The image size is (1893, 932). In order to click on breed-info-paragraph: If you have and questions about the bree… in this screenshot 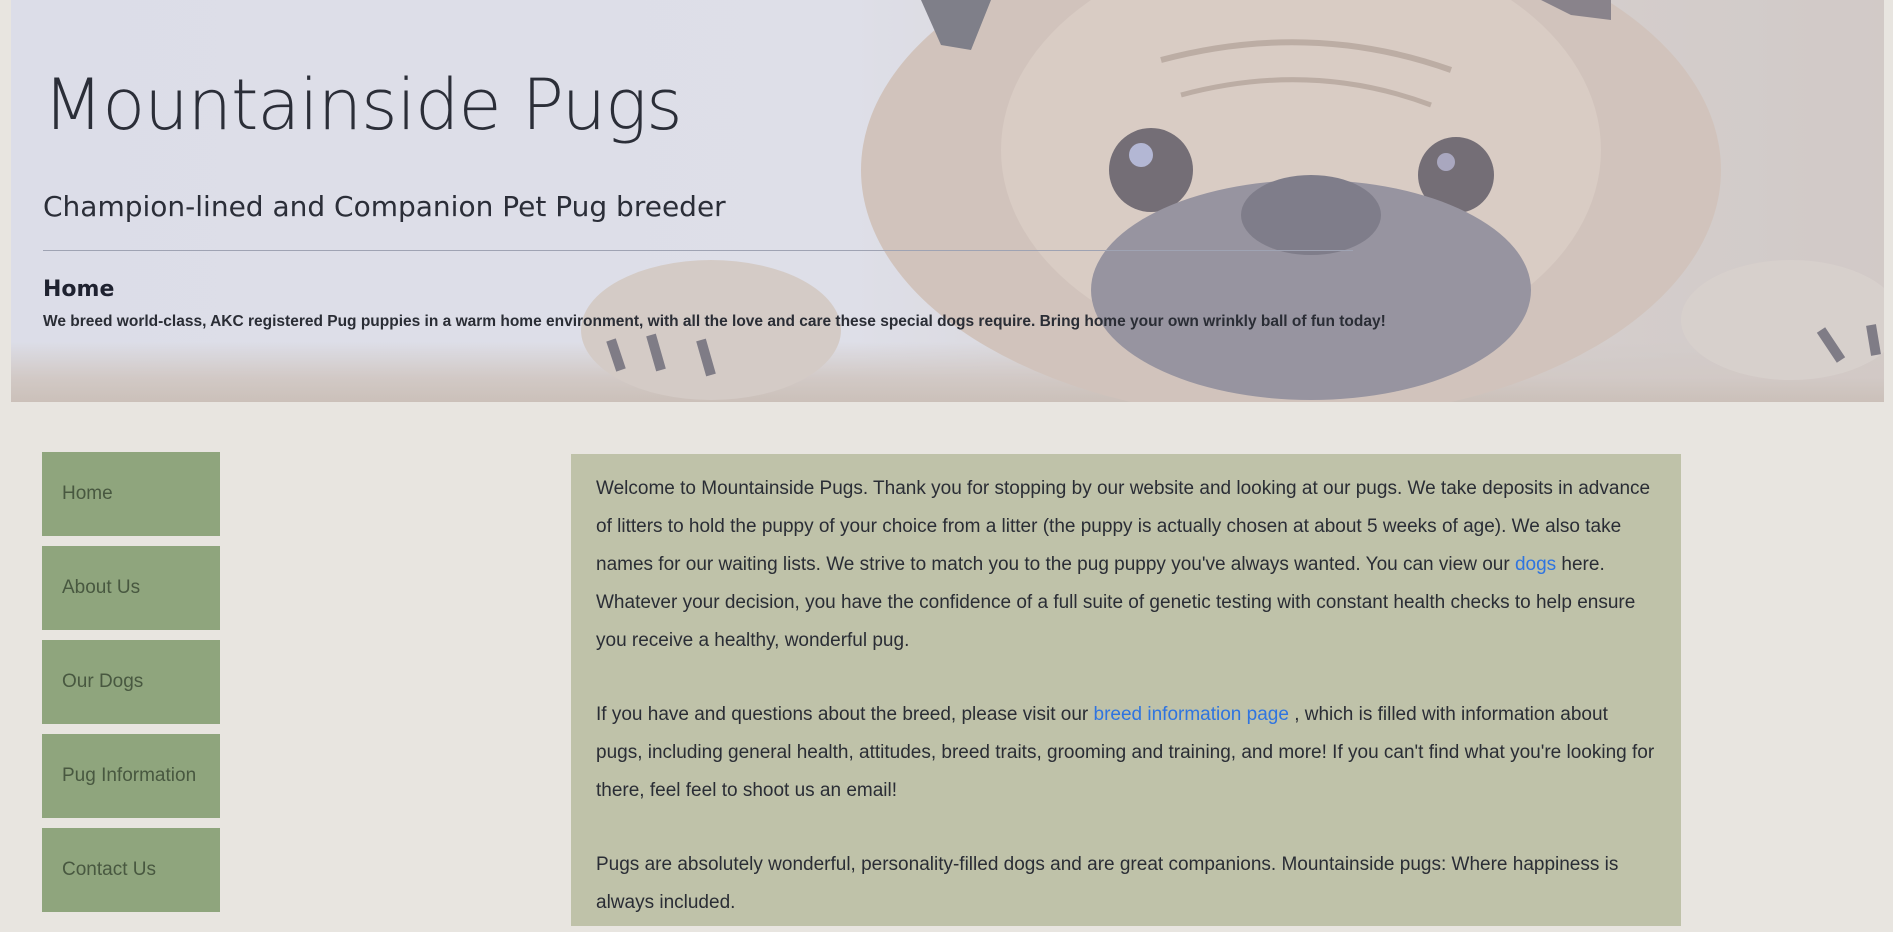, I will do `click(1126, 753)`.